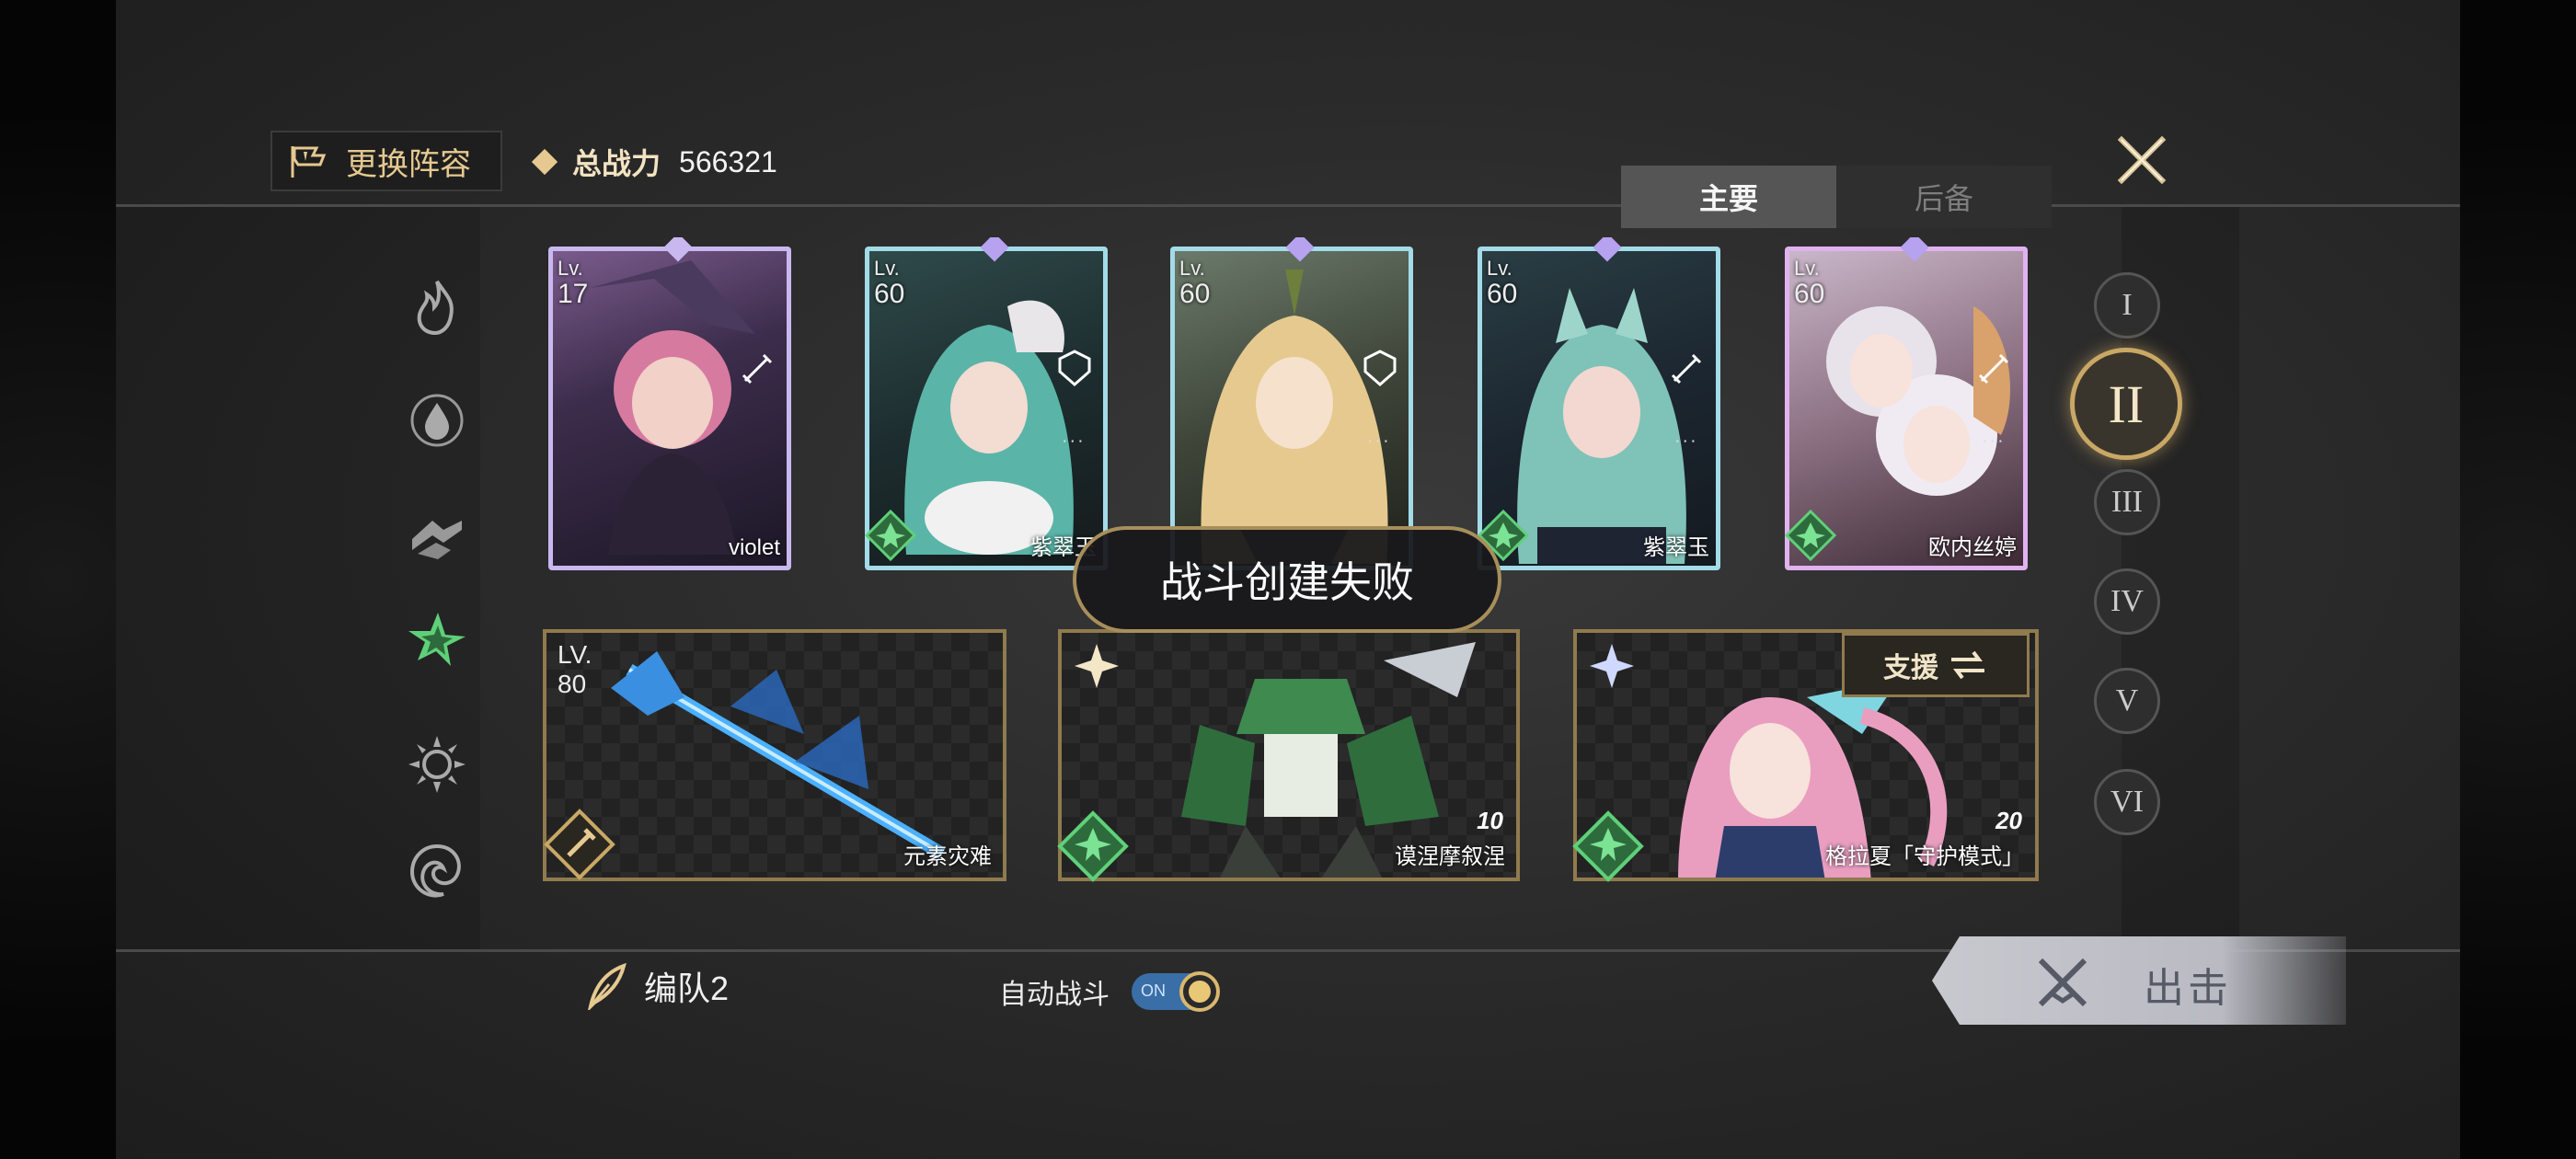 The width and height of the screenshot is (2576, 1159). What do you see at coordinates (58, 579) in the screenshot?
I see `left-backdrop` at bounding box center [58, 579].